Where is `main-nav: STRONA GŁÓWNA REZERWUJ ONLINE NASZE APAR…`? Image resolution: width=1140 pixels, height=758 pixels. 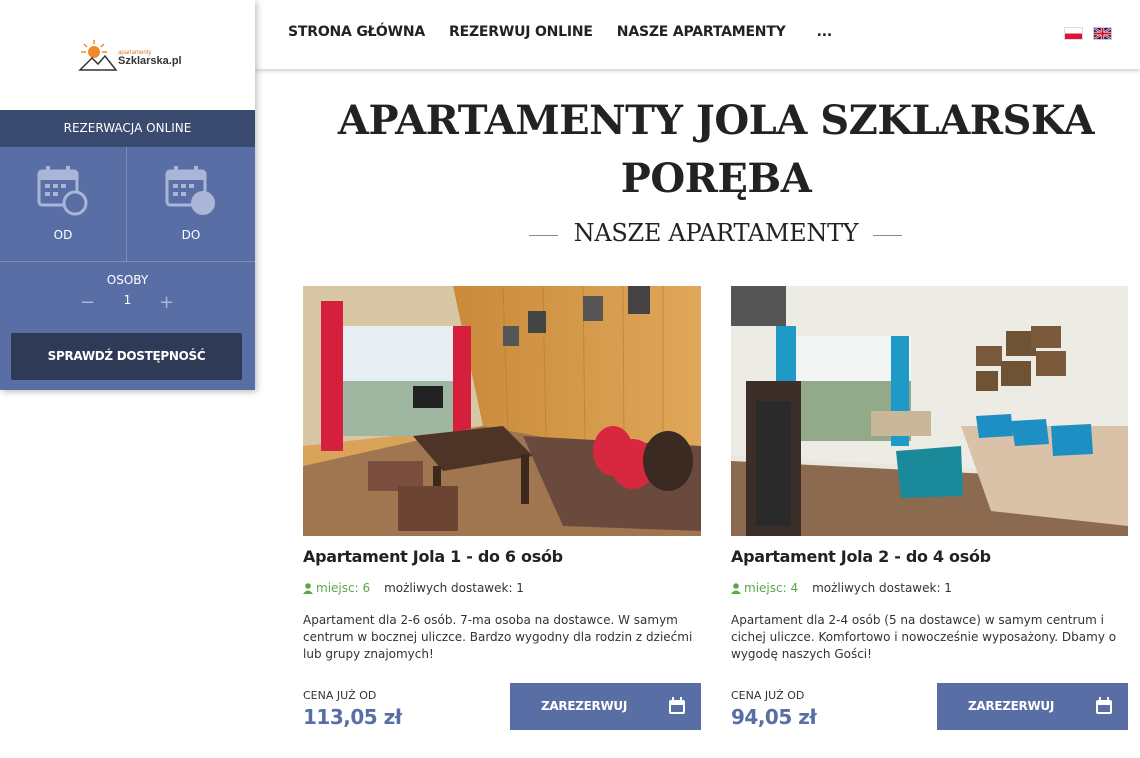
main-nav: STRONA GŁÓWNA REZERWUJ ONLINE NASZE APAR… is located at coordinates (572, 32).